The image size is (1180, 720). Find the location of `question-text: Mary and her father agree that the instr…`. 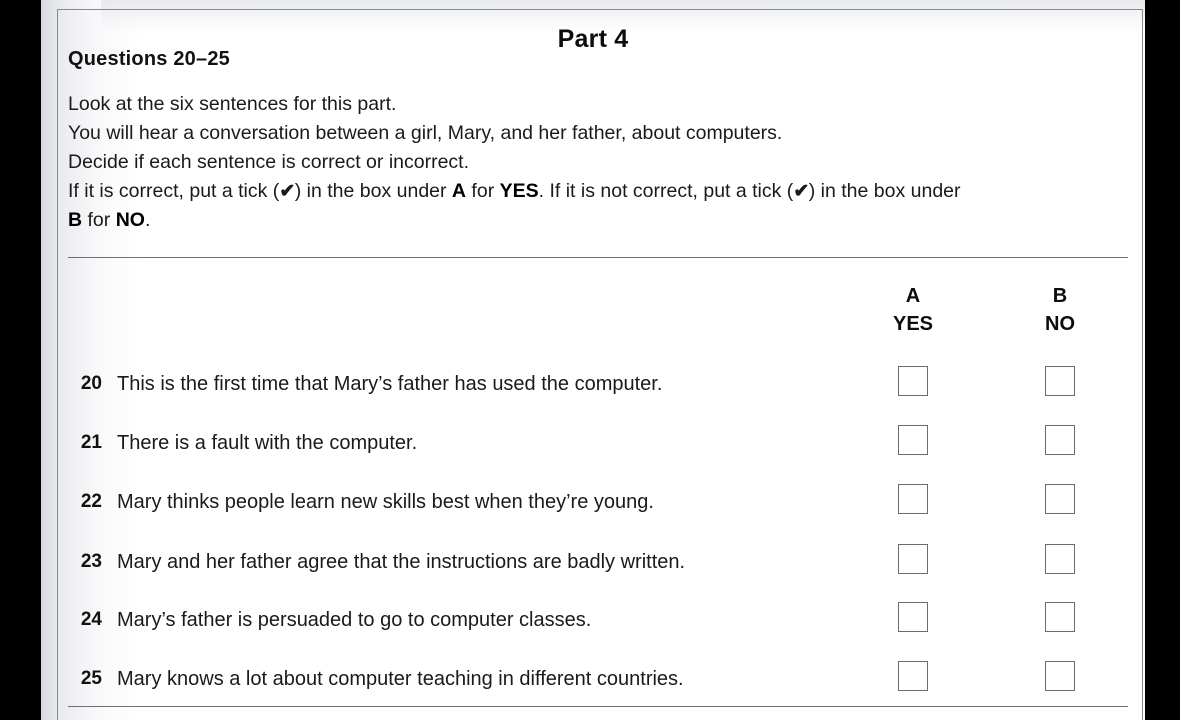

question-text: Mary and her father agree that the instr… is located at coordinates (401, 562).